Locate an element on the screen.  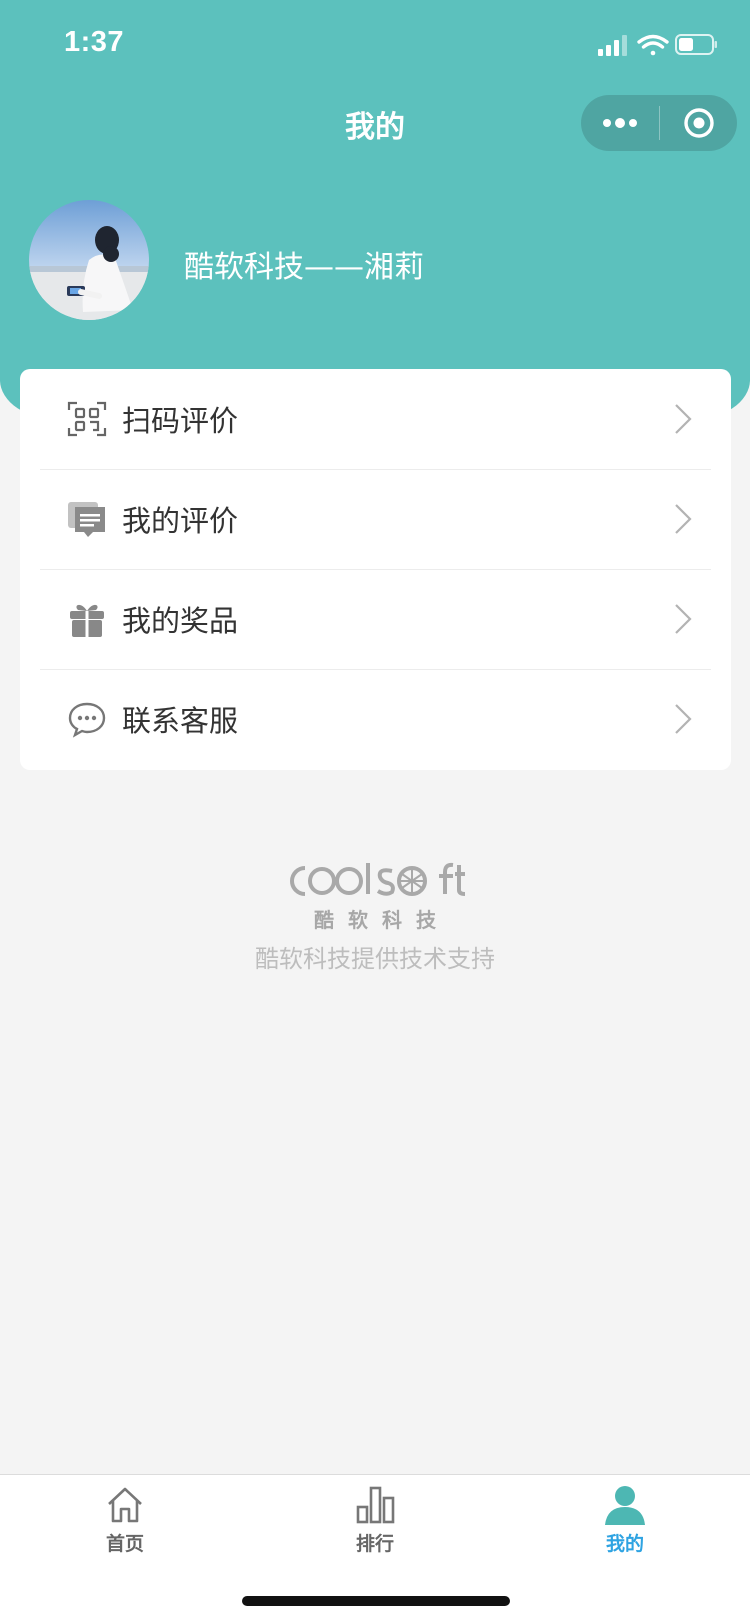
user-avatar-photo is located at coordinates (89, 260).